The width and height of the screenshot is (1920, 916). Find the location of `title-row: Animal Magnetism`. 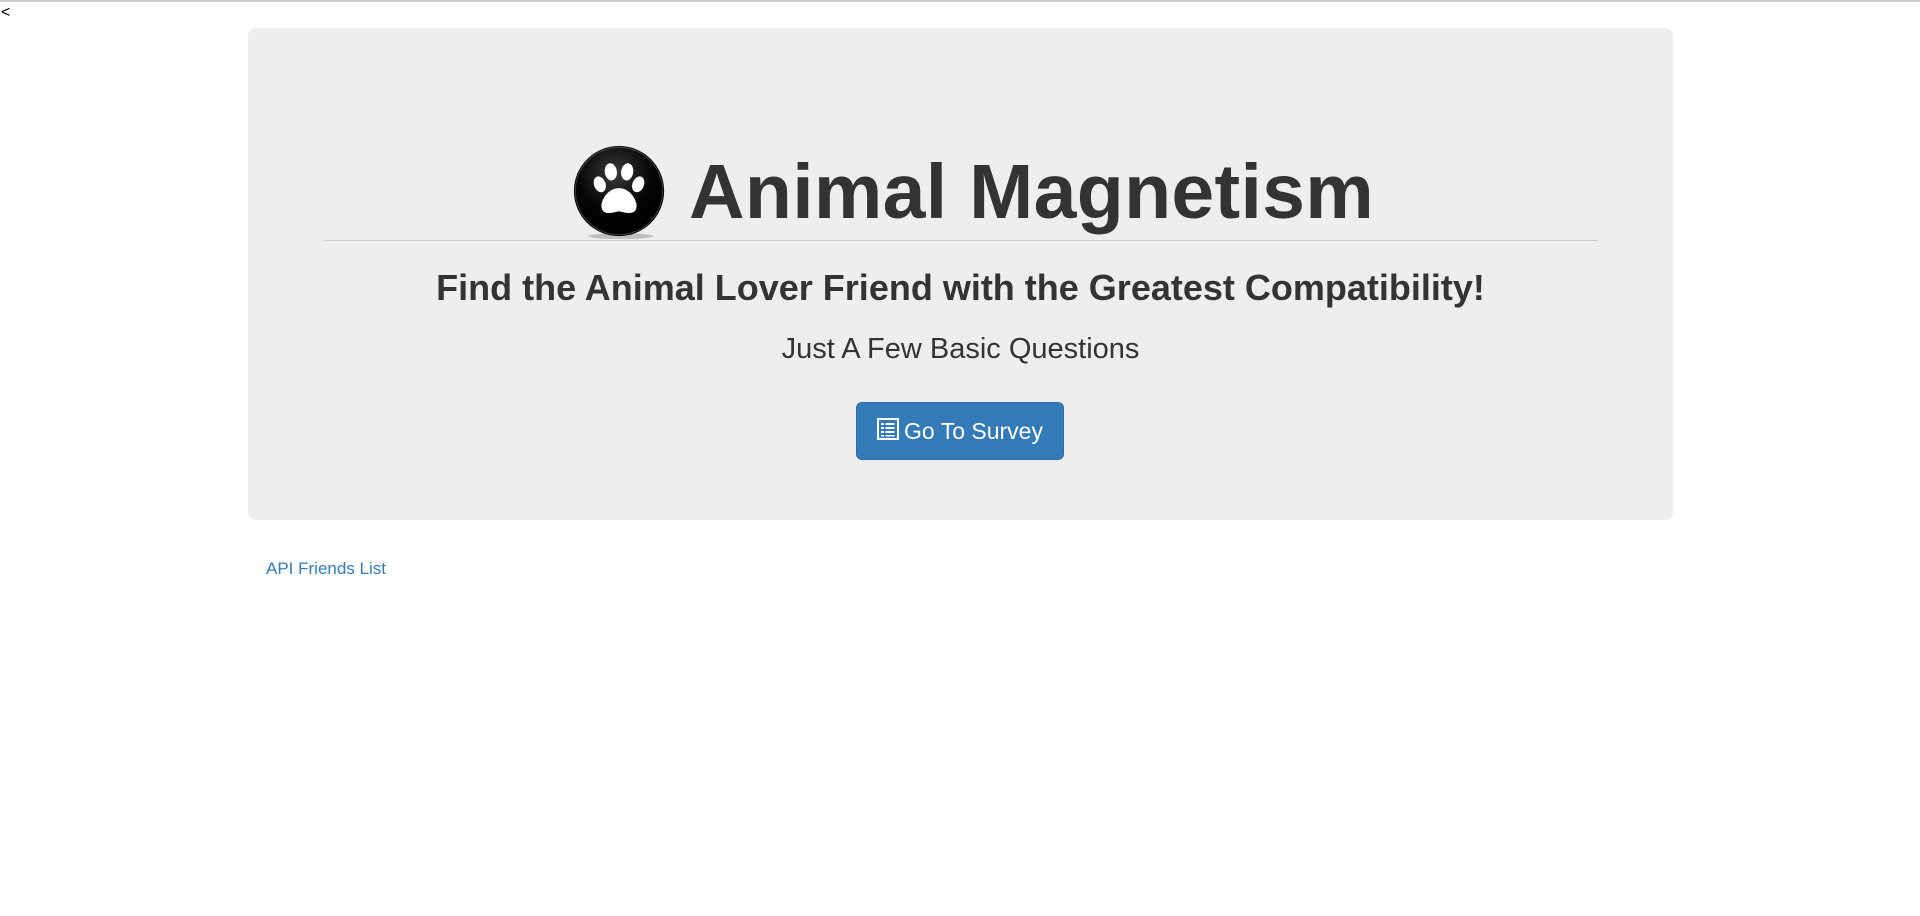

title-row: Animal Magnetism is located at coordinates (960, 192).